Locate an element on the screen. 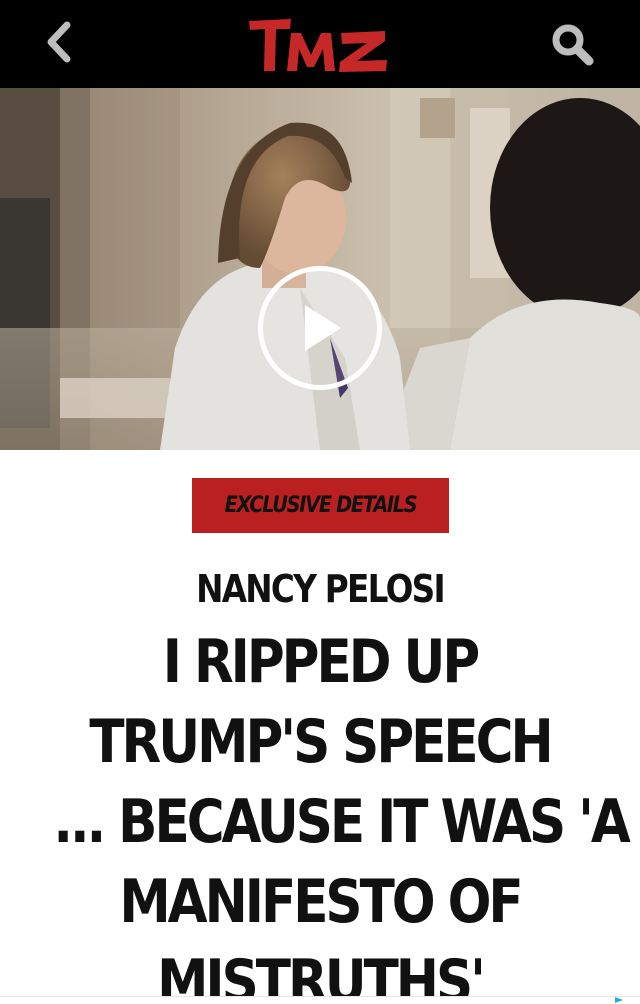 The image size is (640, 1004). ad-banner-edge is located at coordinates (320, 1000).